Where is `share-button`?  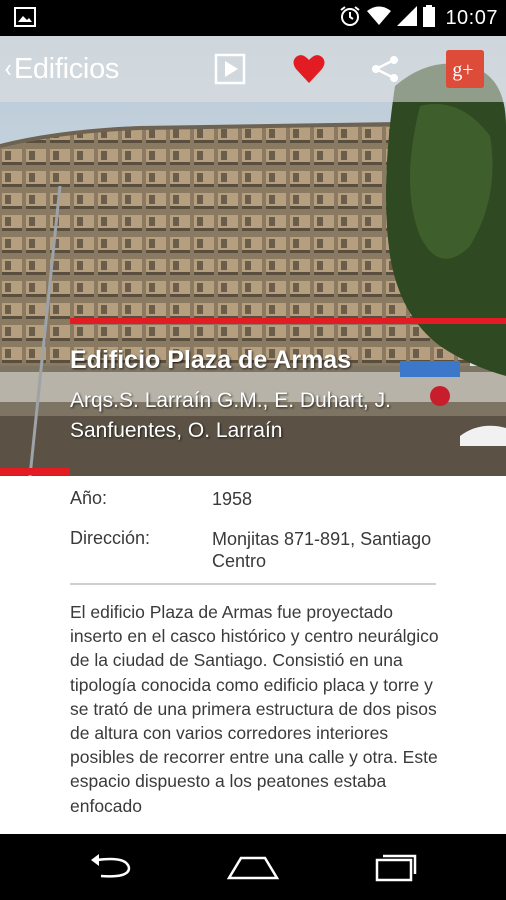 share-button is located at coordinates (385, 69).